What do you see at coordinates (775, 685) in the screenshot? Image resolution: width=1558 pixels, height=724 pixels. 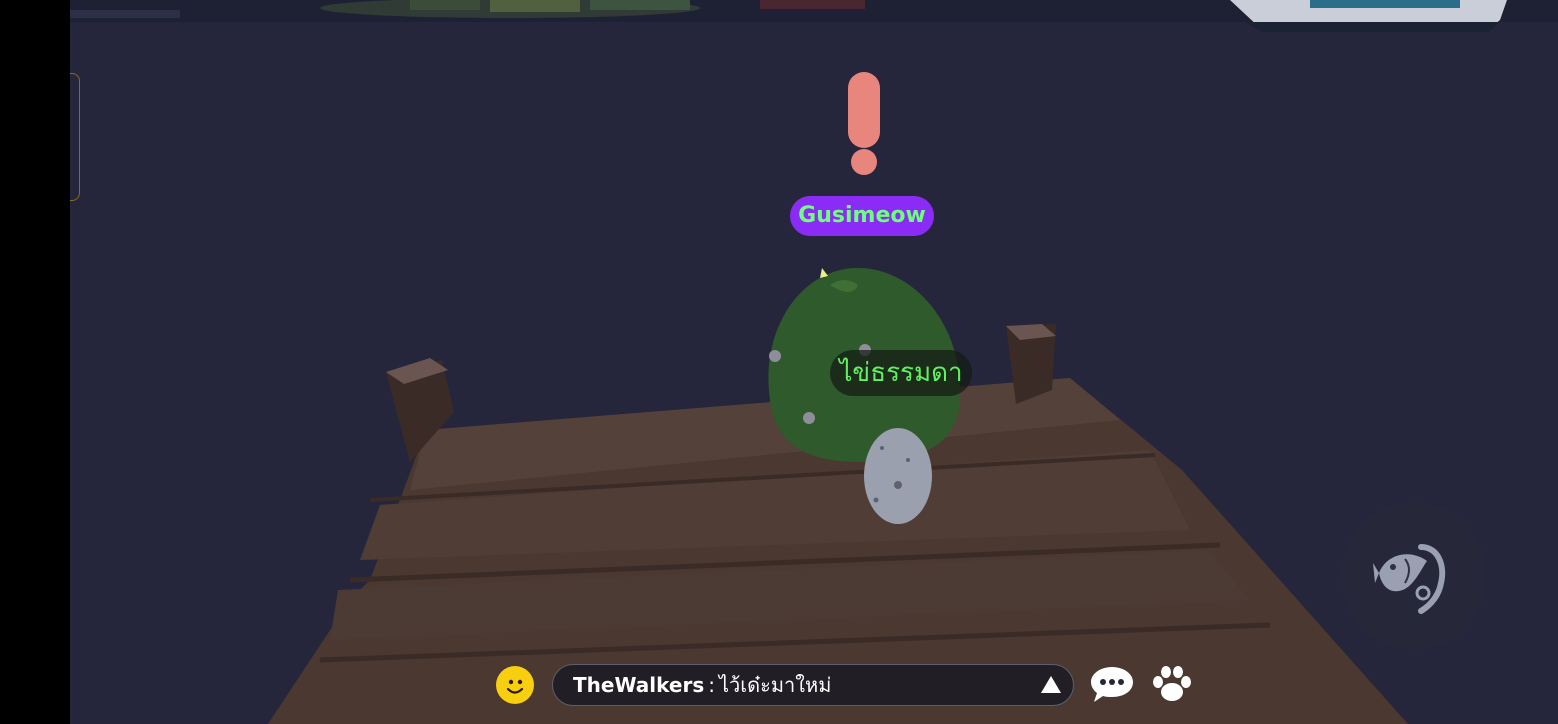 I see `chat-message: ไว้เด๋ะมาใหม่` at bounding box center [775, 685].